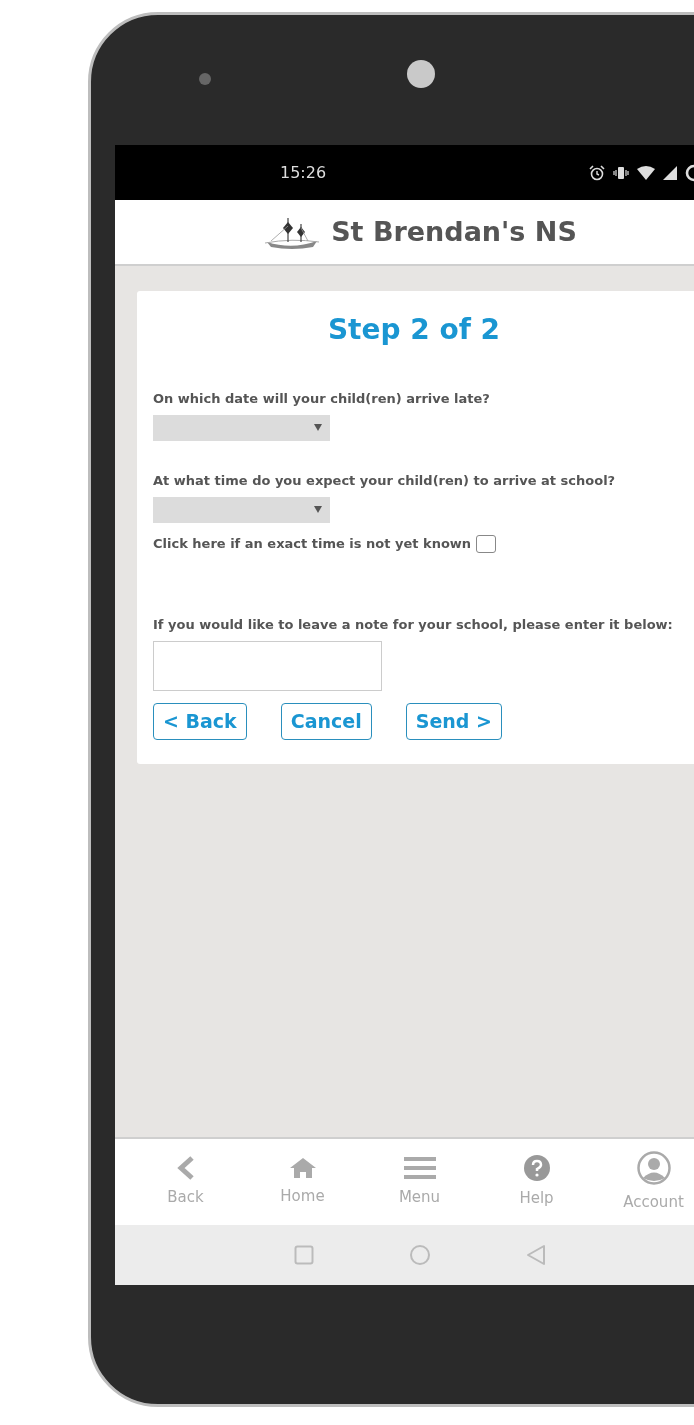 This screenshot has width=694, height=1425. I want to click on wifi-icon, so click(646, 172).